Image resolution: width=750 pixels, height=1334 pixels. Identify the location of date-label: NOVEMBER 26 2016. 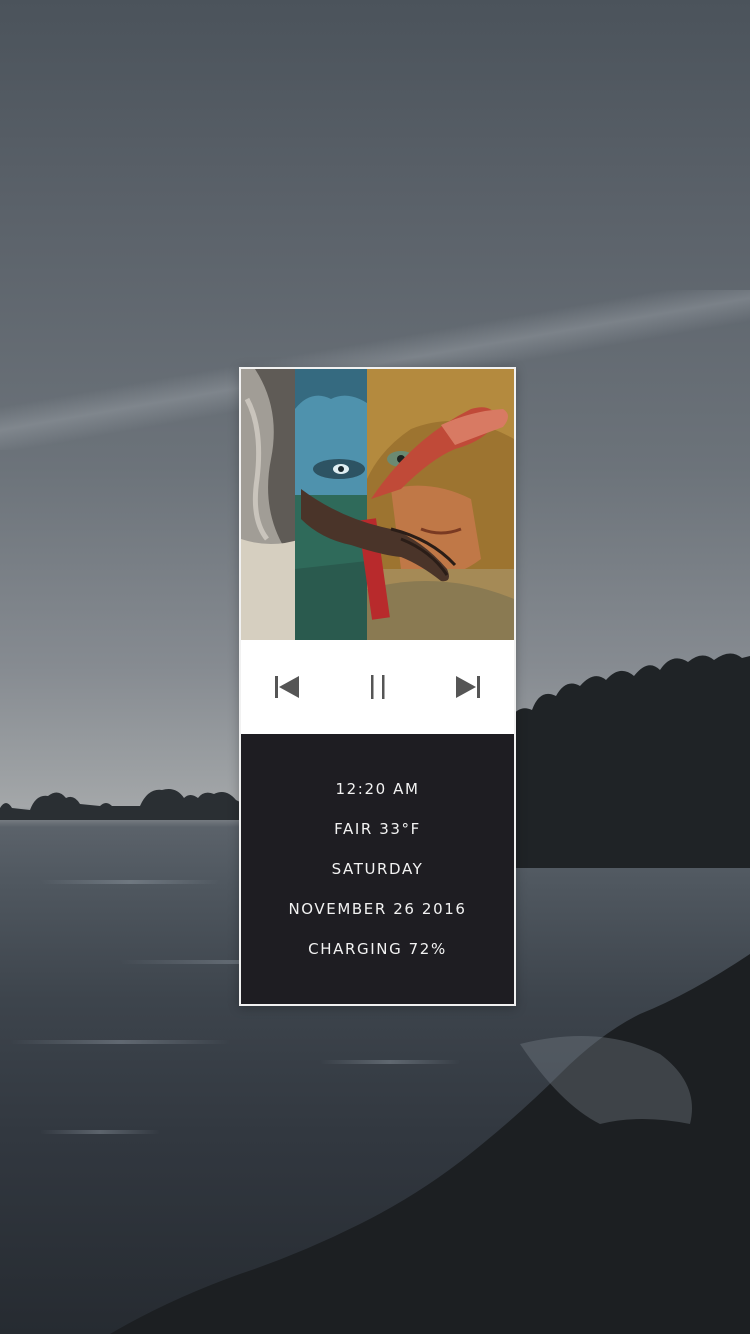
(377, 909).